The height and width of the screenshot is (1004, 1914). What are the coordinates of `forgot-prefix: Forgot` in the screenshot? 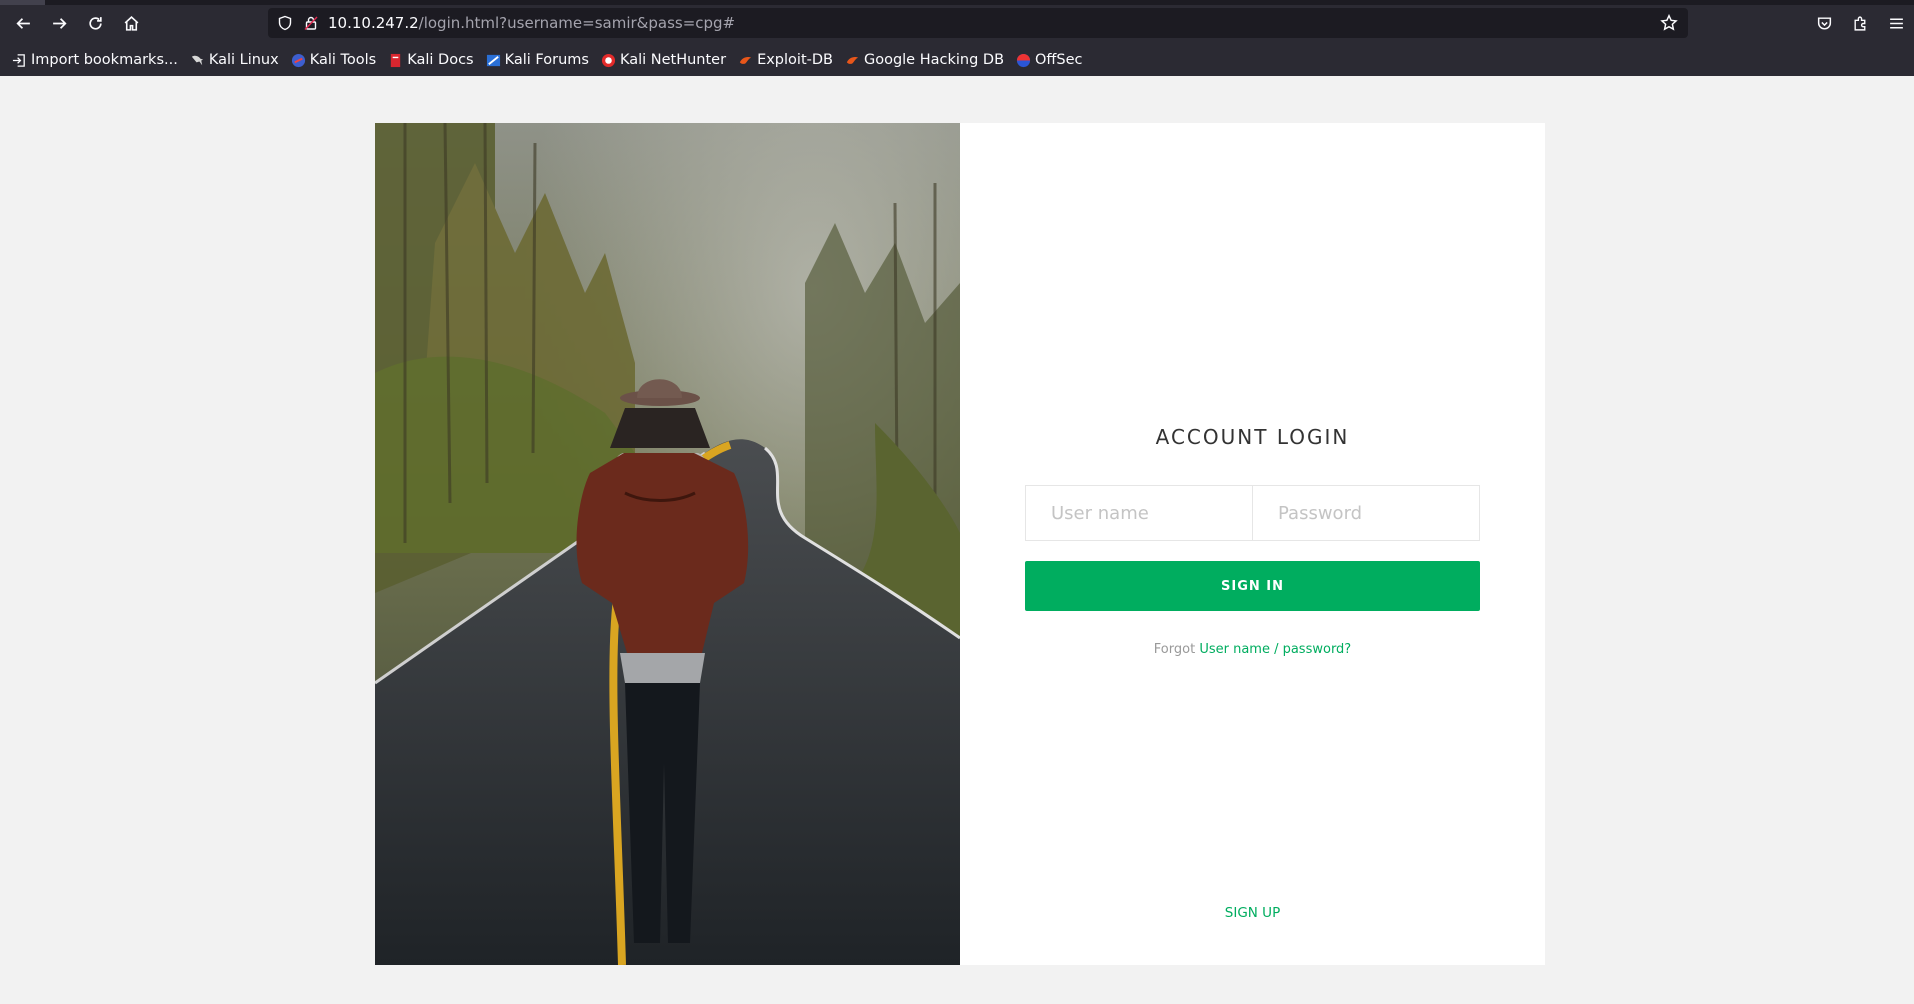 It's located at (1174, 649).